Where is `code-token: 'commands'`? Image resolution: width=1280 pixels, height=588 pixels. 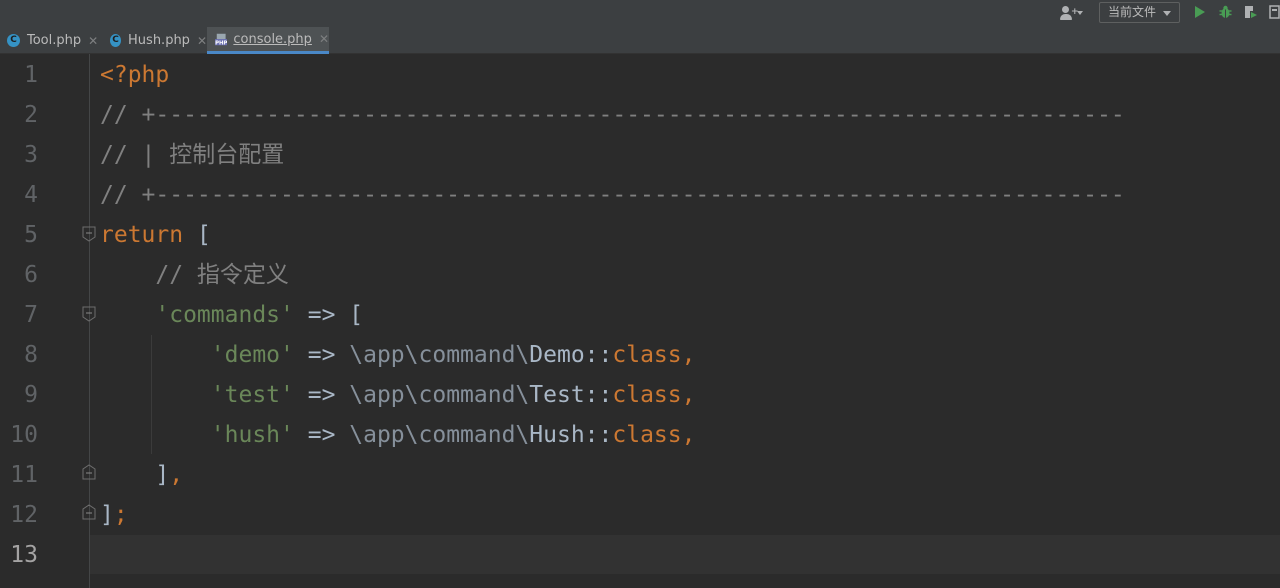
code-token: 'commands' is located at coordinates (224, 315).